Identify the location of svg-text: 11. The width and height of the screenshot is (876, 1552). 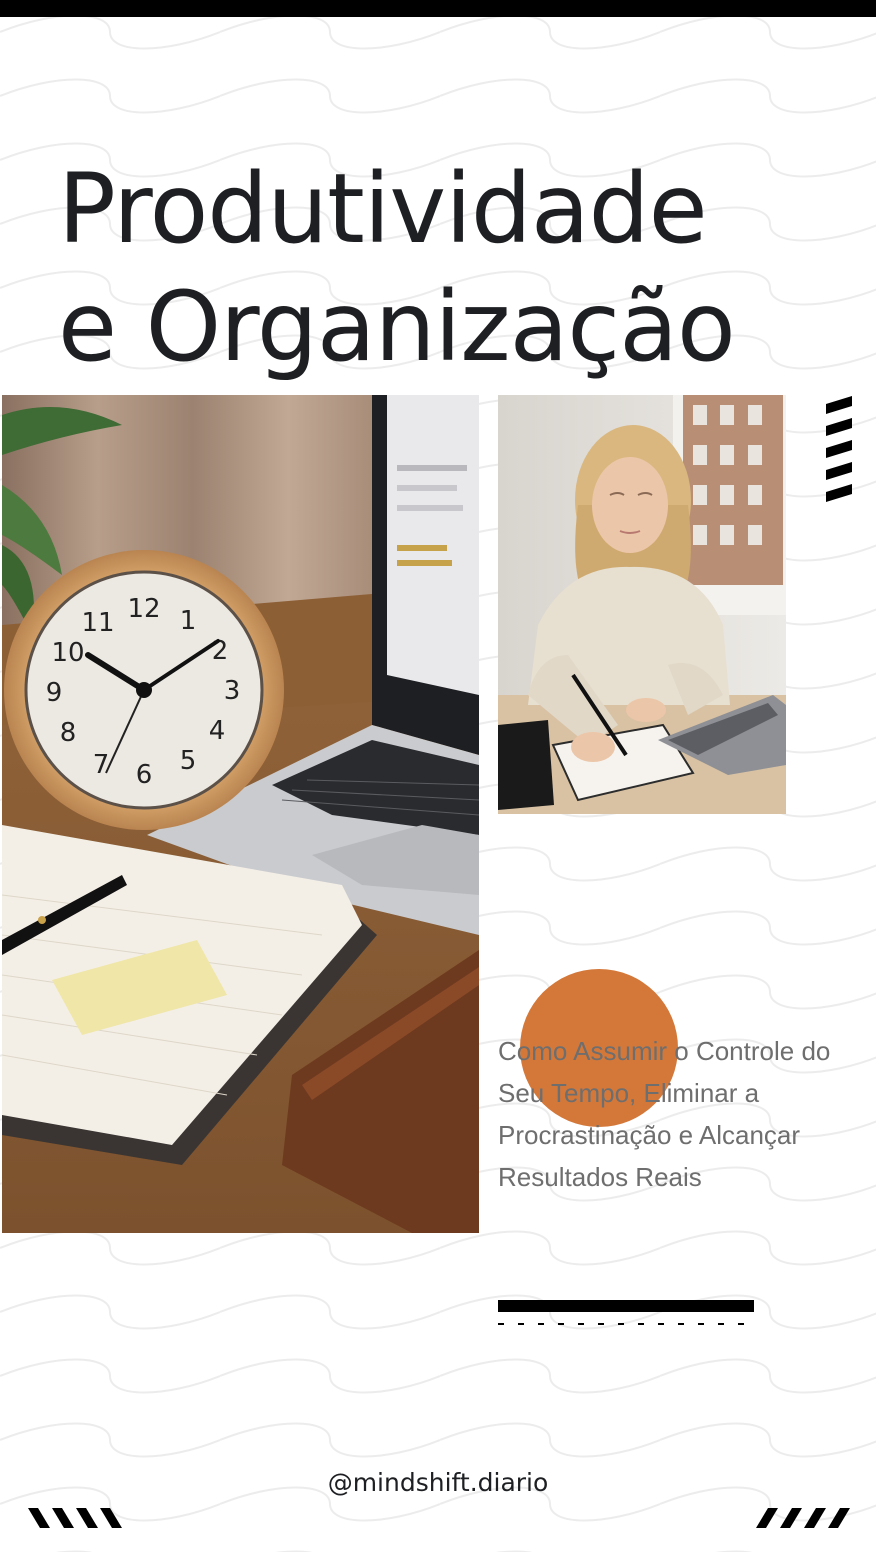
(97, 623).